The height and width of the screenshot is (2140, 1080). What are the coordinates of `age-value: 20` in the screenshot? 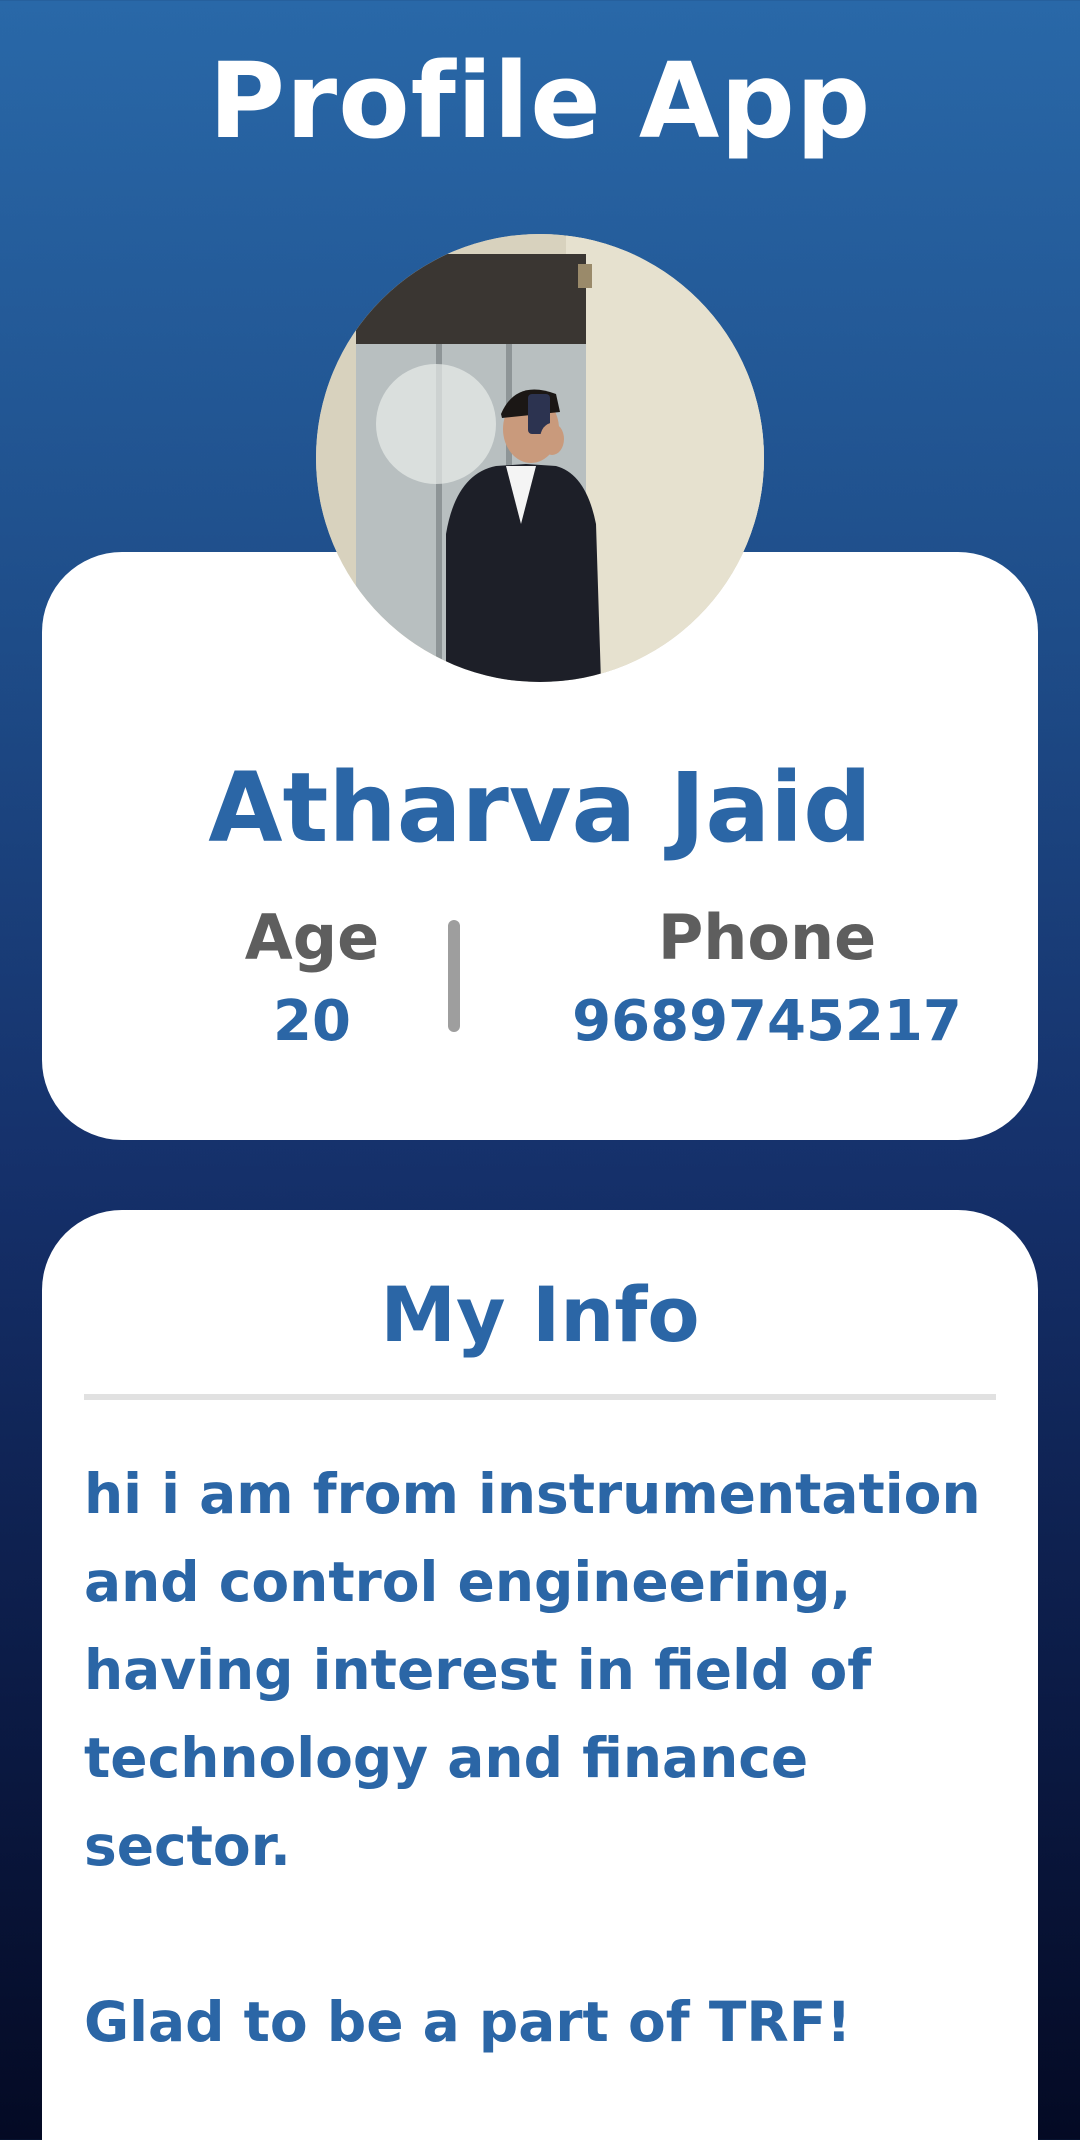 It's located at (312, 1021).